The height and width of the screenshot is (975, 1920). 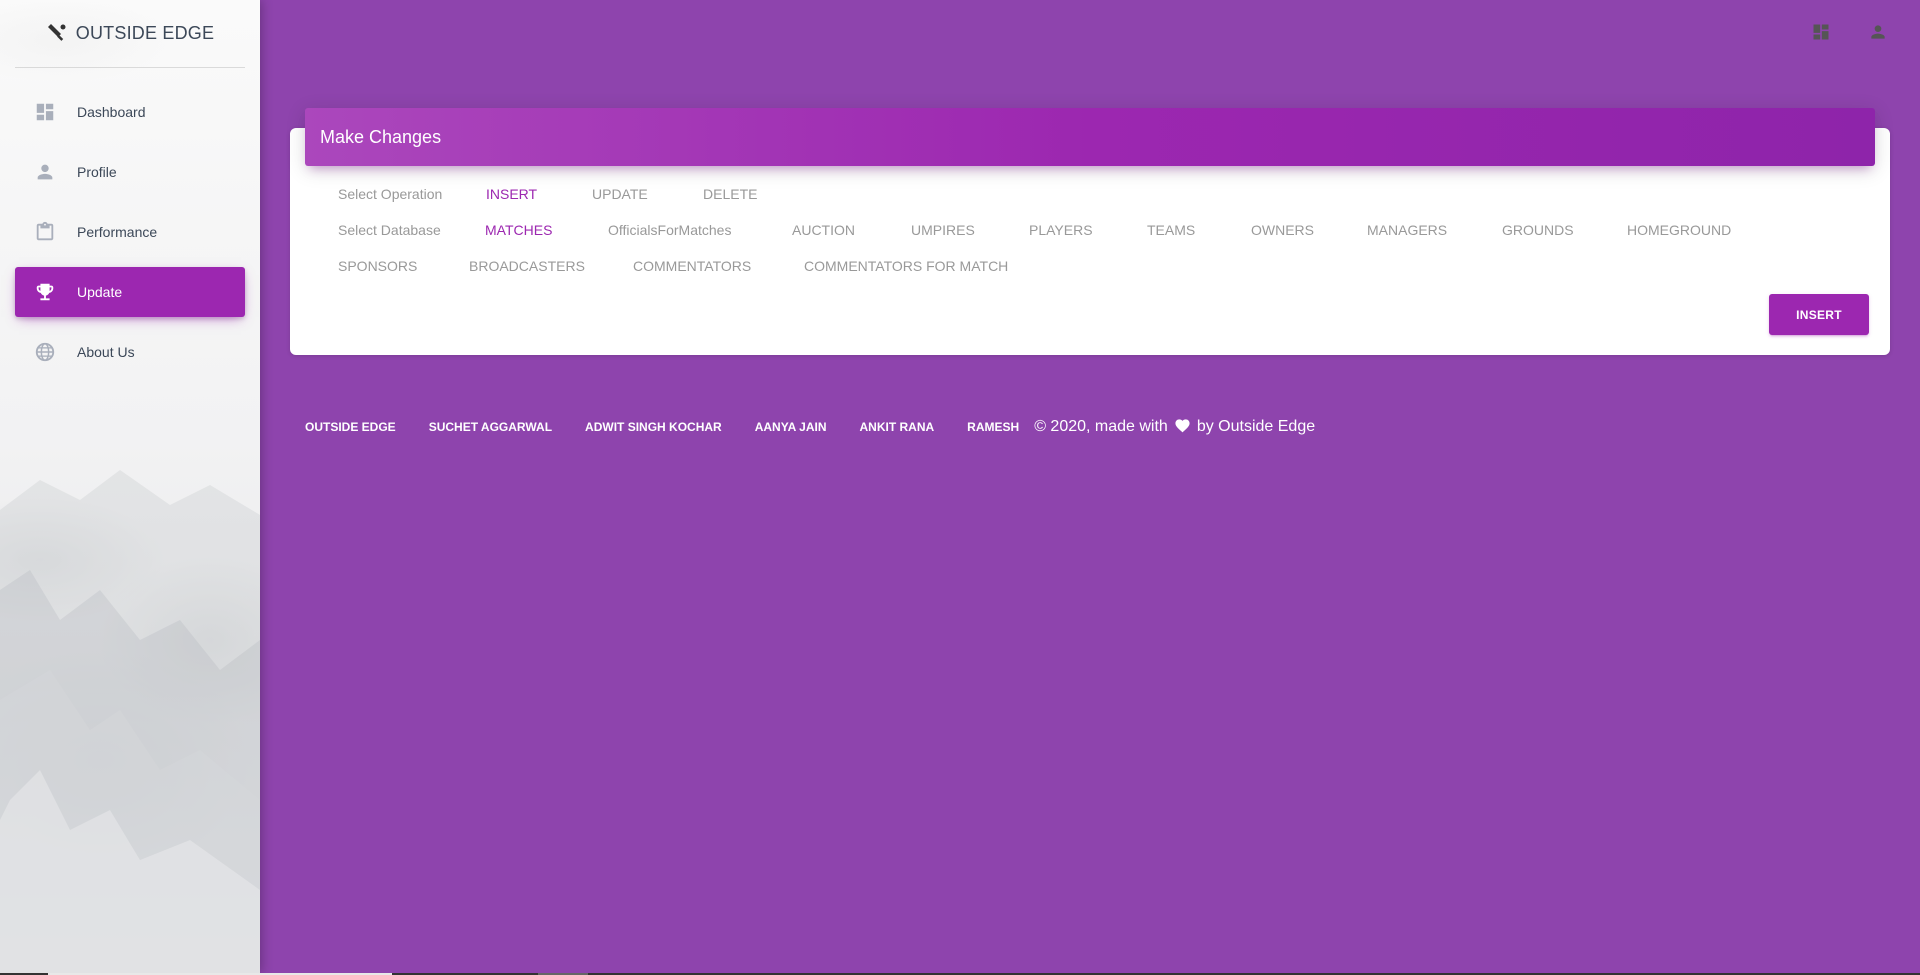 I want to click on database-option-matches: MATCHES, so click(x=518, y=230).